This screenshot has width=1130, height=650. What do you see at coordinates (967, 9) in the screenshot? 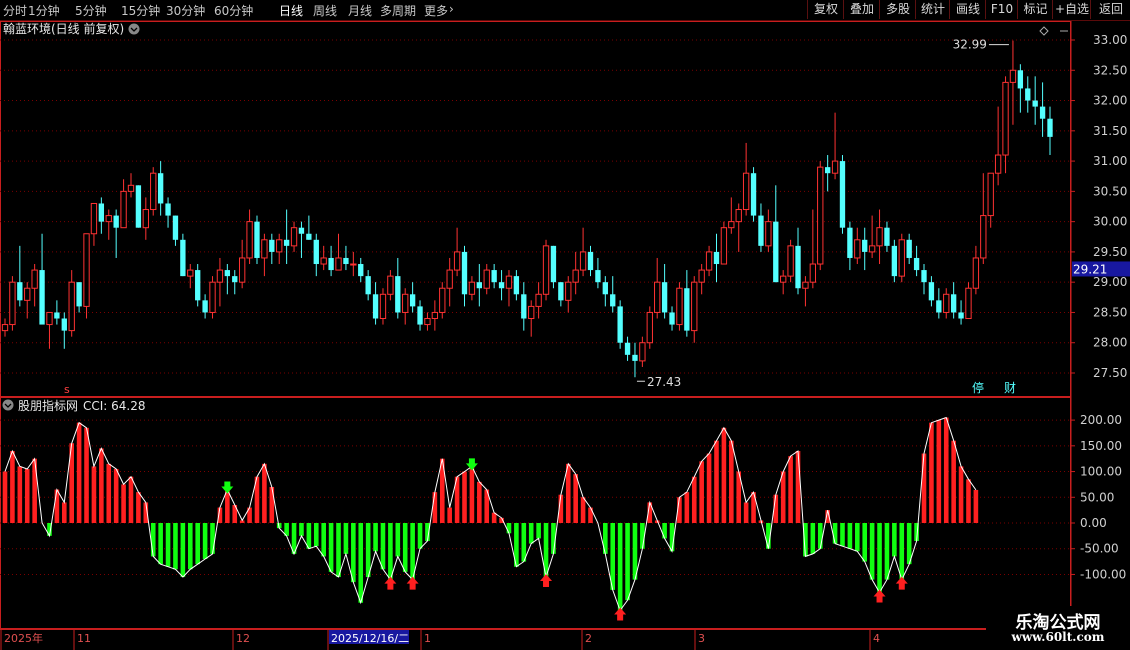
I see `toolbar-button-4: 画线` at bounding box center [967, 9].